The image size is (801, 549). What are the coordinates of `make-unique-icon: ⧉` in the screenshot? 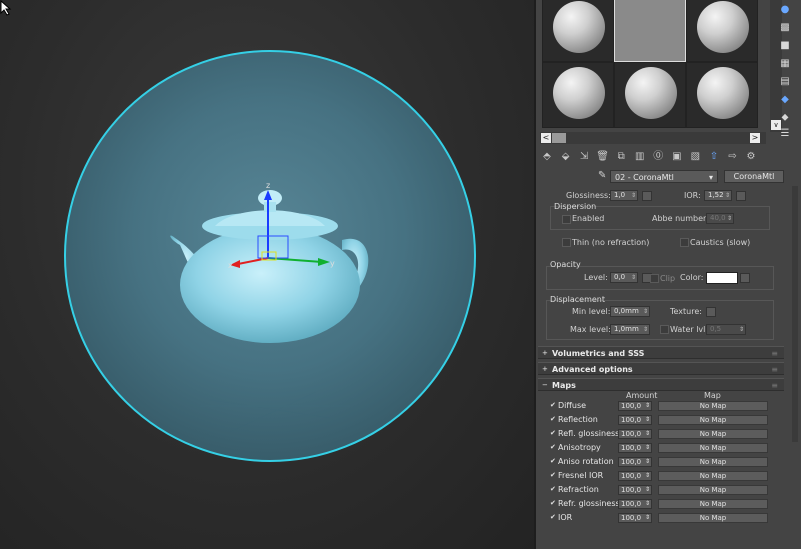 It's located at (621, 157).